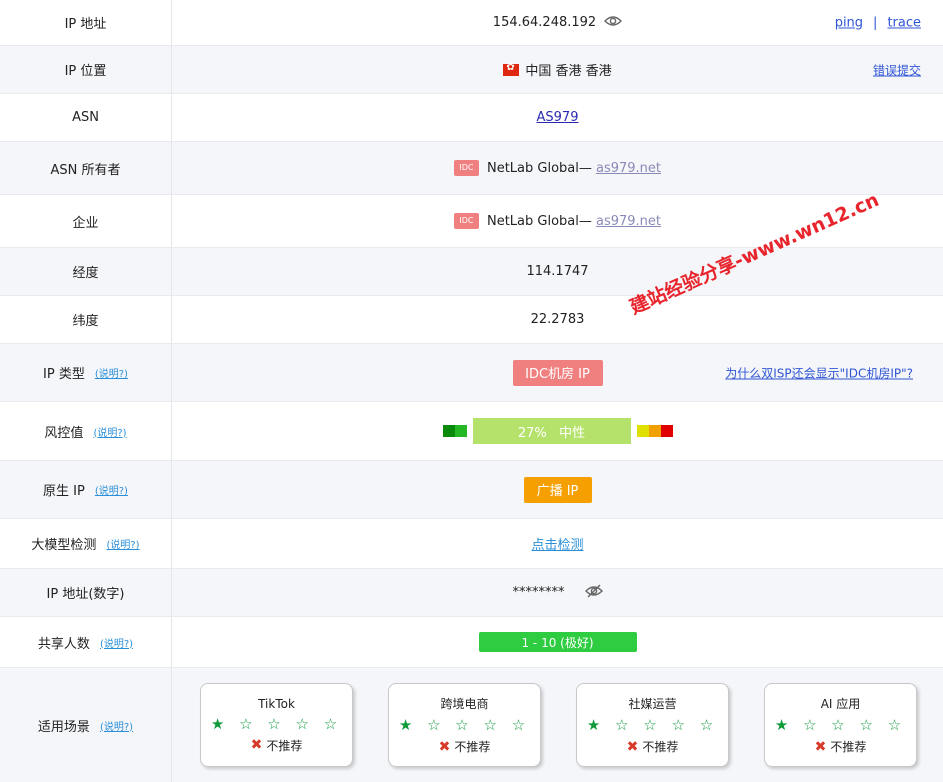 Image resolution: width=943 pixels, height=782 pixels. What do you see at coordinates (471, 70) in the screenshot?
I see `row-ip-location: IP 位置 中国 香港 香港 错误提交` at bounding box center [471, 70].